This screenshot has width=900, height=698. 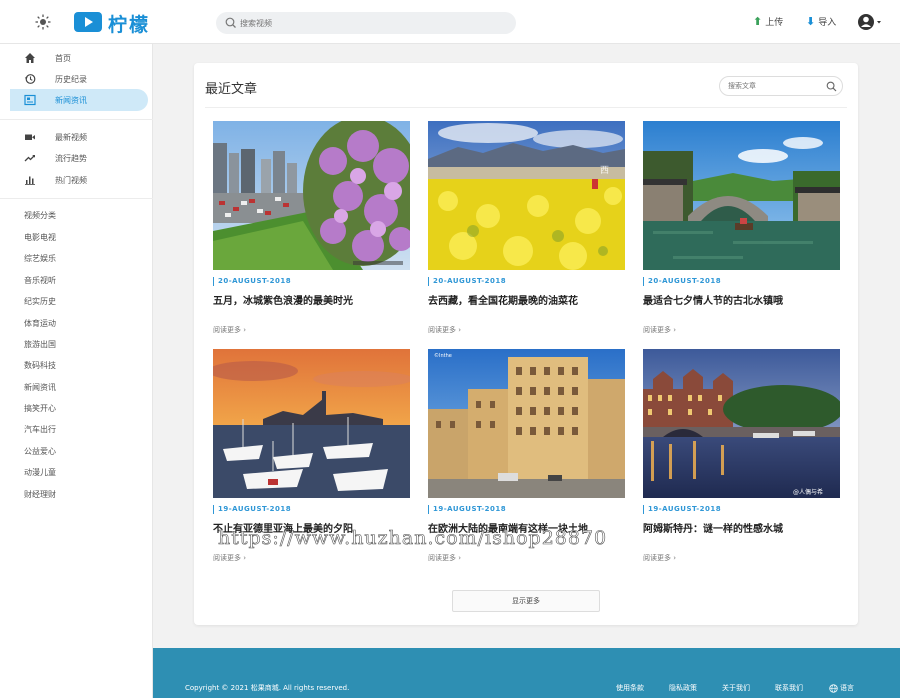 What do you see at coordinates (811, 21) in the screenshot?
I see `download-icon: ⬇` at bounding box center [811, 21].